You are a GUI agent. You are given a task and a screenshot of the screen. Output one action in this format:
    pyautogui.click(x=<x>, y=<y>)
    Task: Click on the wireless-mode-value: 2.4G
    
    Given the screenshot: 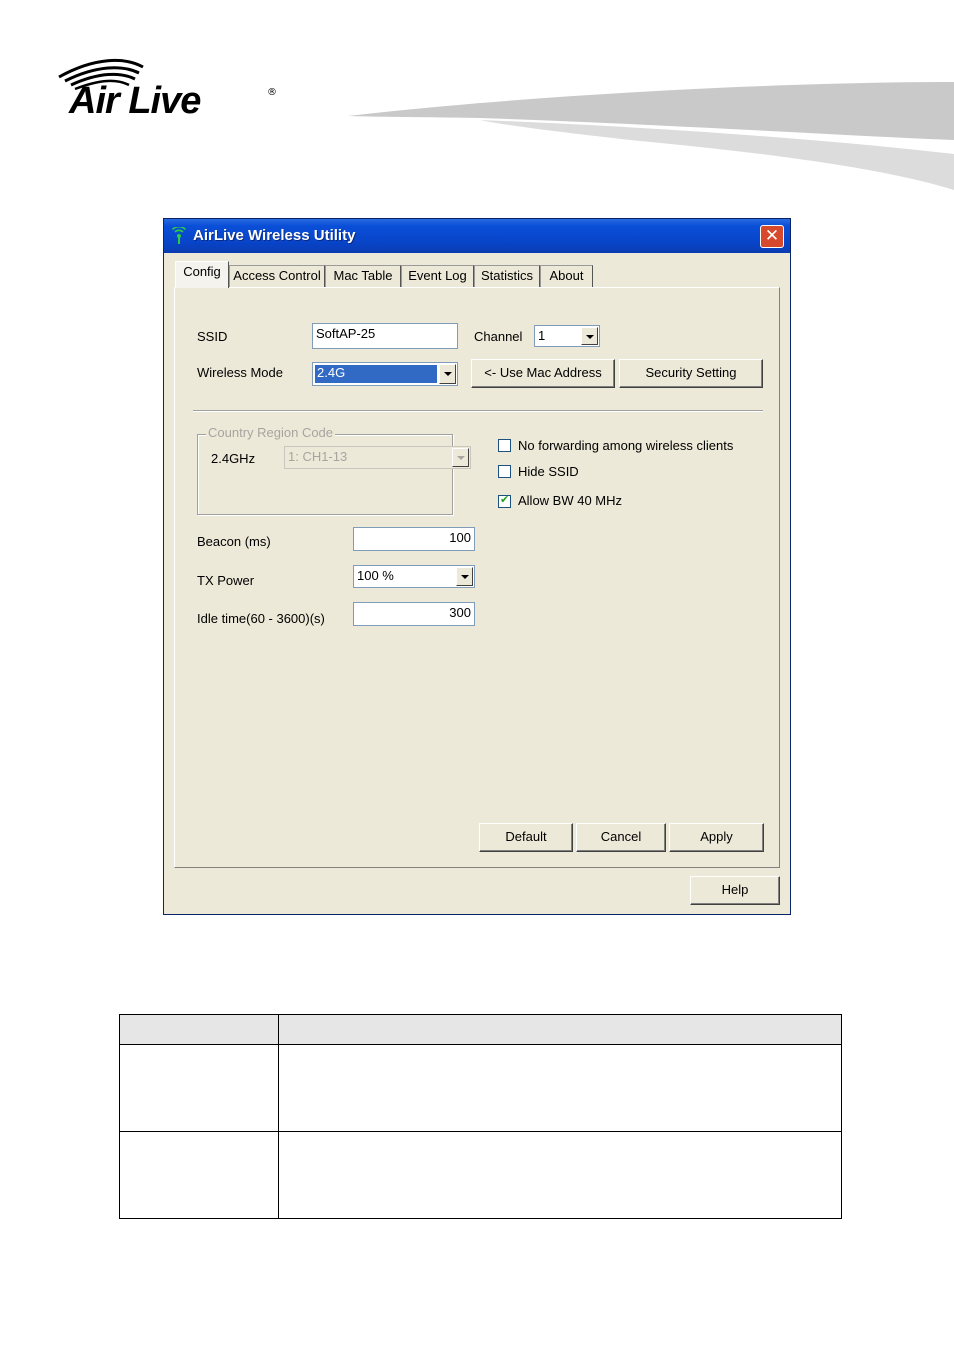 What is the action you would take?
    pyautogui.click(x=376, y=374)
    